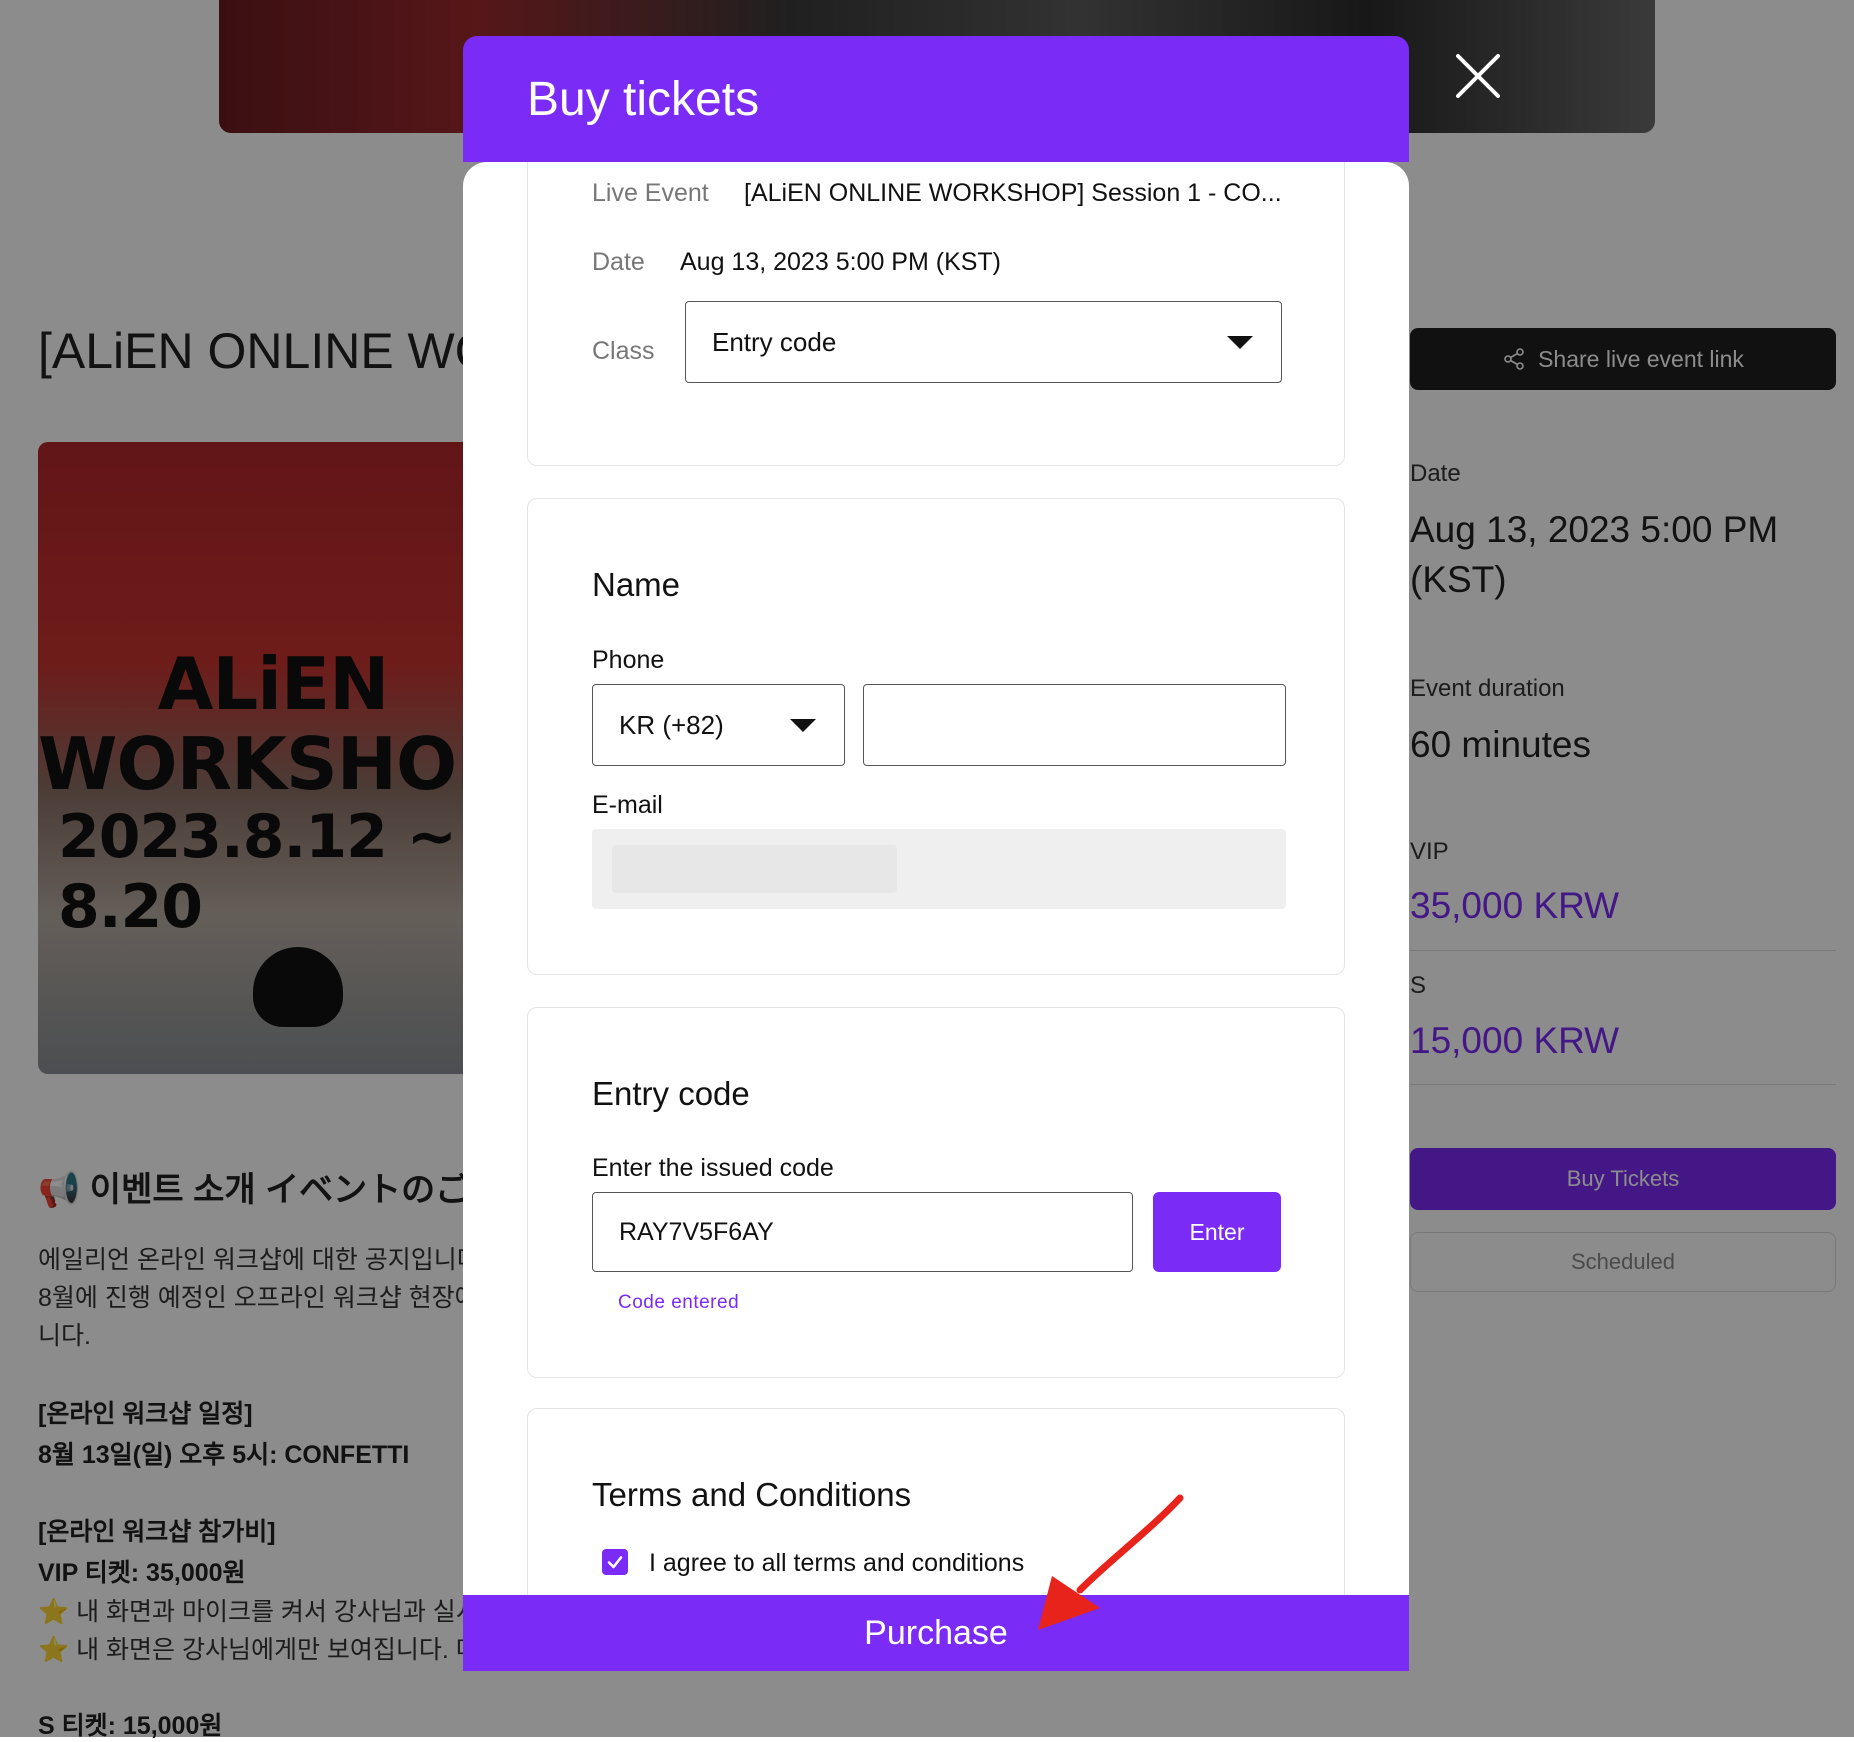 This screenshot has height=1742, width=1854. I want to click on name-section-title: Name, so click(636, 584).